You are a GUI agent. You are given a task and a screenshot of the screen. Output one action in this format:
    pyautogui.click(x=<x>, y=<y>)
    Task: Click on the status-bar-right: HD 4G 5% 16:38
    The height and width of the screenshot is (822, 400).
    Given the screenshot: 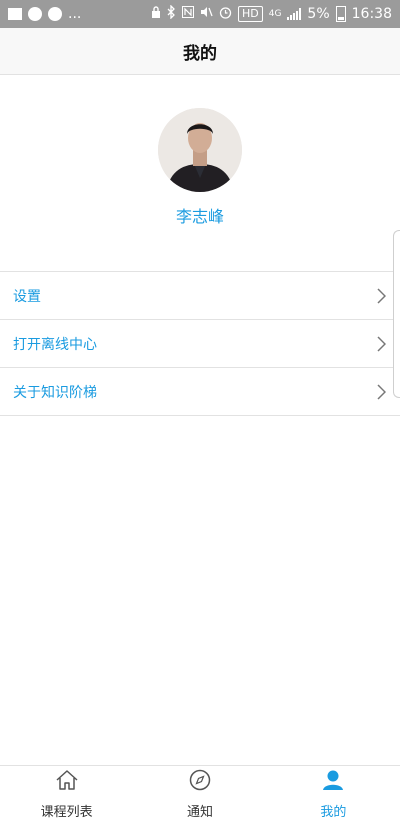 What is the action you would take?
    pyautogui.click(x=271, y=13)
    